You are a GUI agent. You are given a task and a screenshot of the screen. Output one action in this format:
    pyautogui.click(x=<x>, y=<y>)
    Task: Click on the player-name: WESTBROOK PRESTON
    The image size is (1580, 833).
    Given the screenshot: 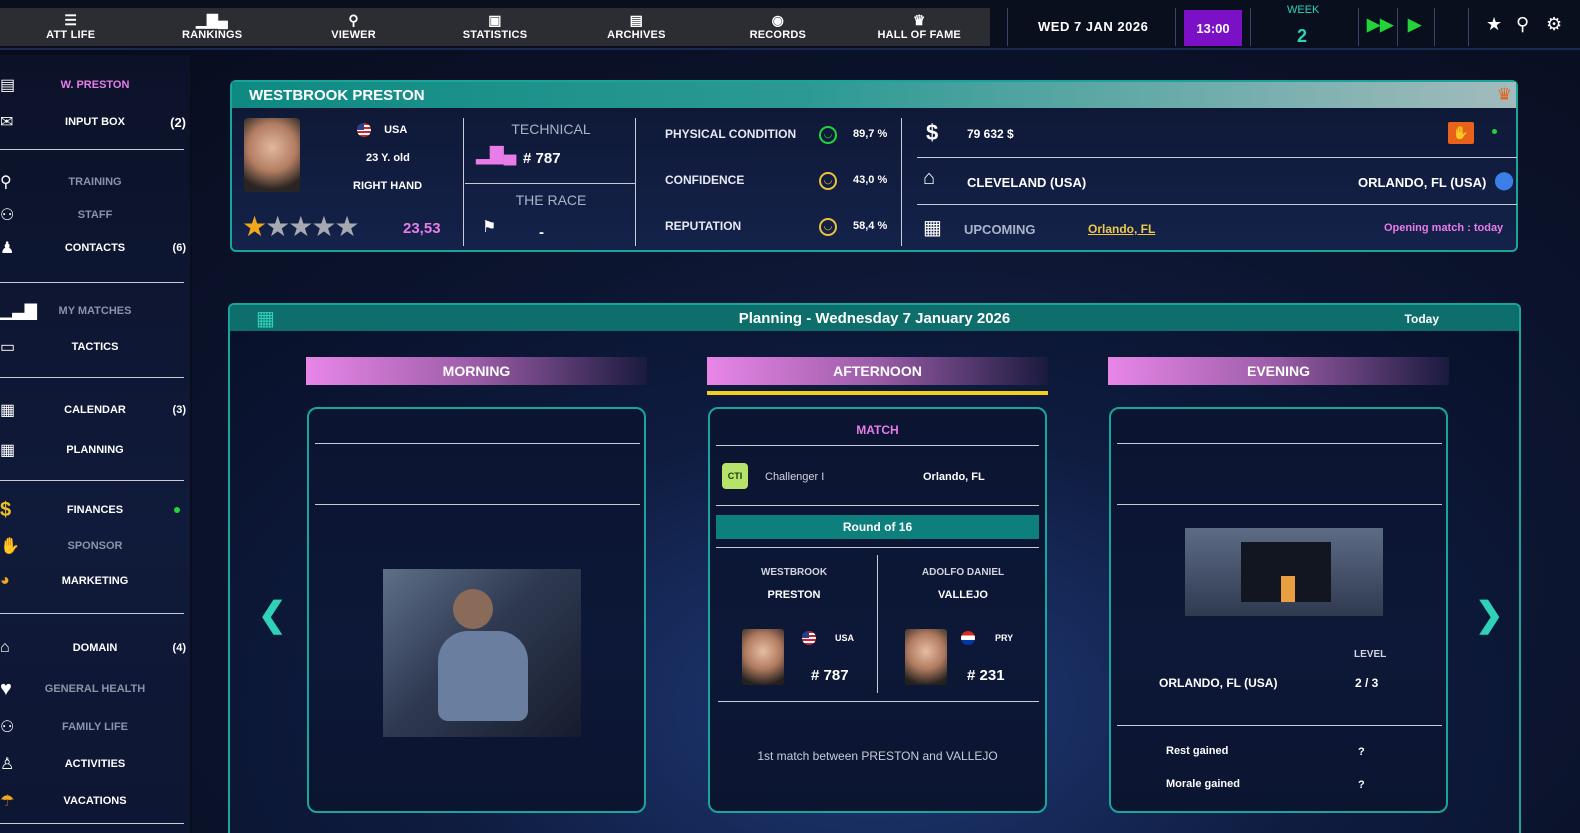 What is the action you would take?
    pyautogui.click(x=337, y=95)
    